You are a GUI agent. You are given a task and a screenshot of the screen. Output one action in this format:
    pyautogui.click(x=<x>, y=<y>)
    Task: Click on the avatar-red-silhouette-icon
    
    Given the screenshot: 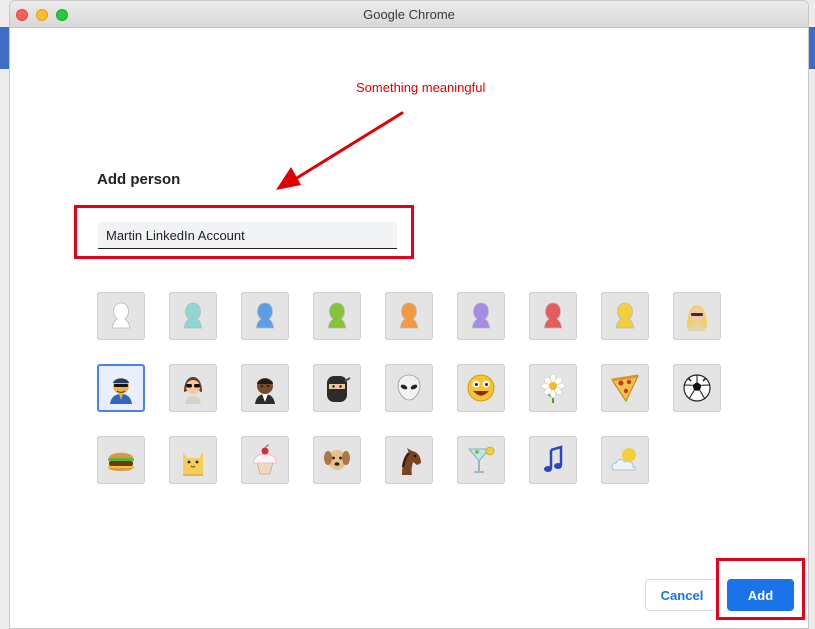 What is the action you would take?
    pyautogui.click(x=553, y=316)
    